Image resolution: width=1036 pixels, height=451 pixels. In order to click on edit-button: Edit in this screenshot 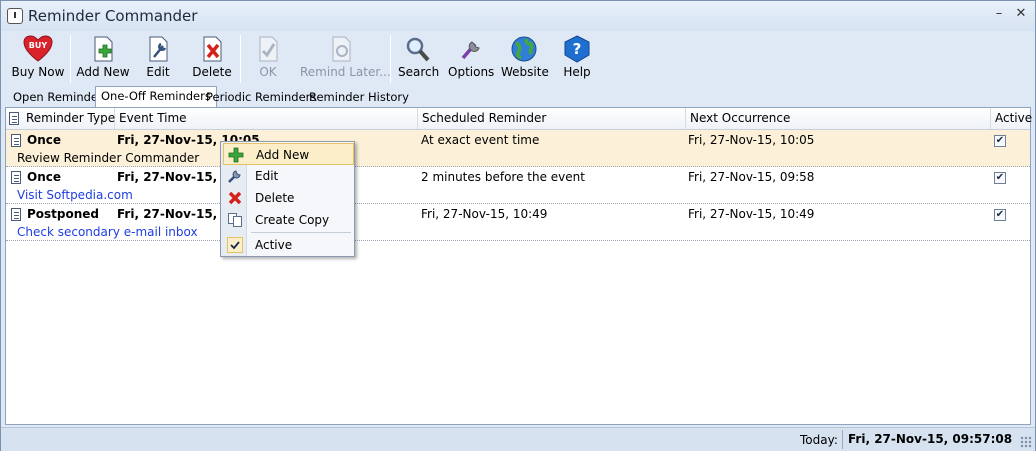, I will do `click(158, 59)`.